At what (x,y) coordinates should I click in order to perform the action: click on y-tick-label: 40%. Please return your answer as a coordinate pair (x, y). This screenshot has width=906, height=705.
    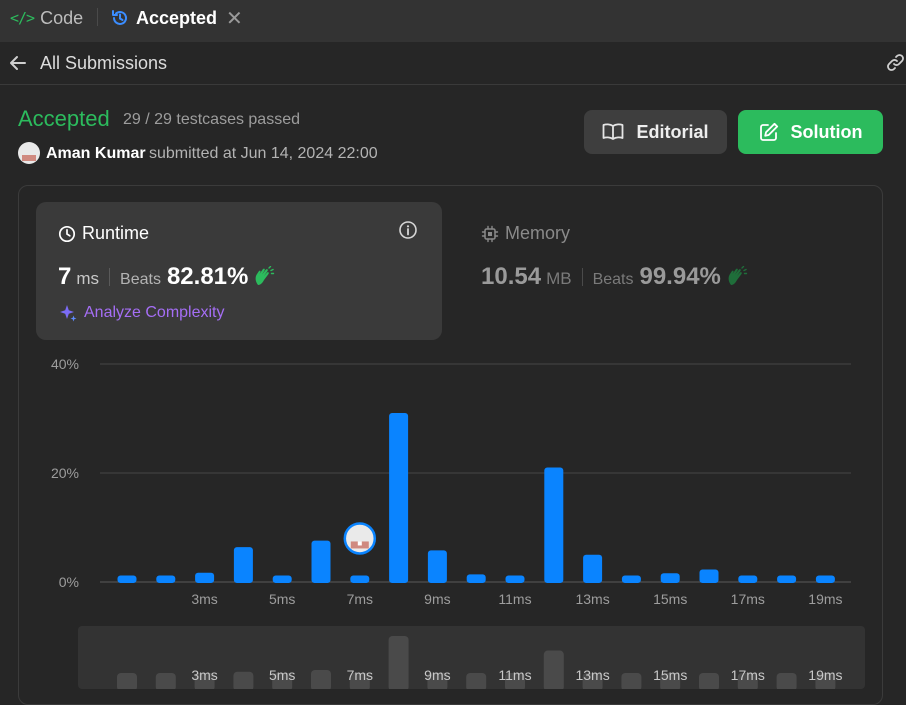
    Looking at the image, I should click on (65, 364).